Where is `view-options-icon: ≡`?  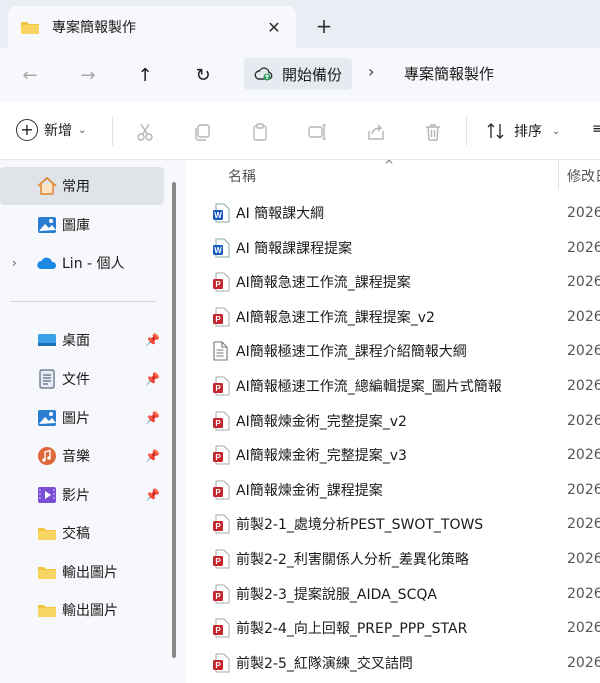
view-options-icon: ≡ is located at coordinates (596, 129).